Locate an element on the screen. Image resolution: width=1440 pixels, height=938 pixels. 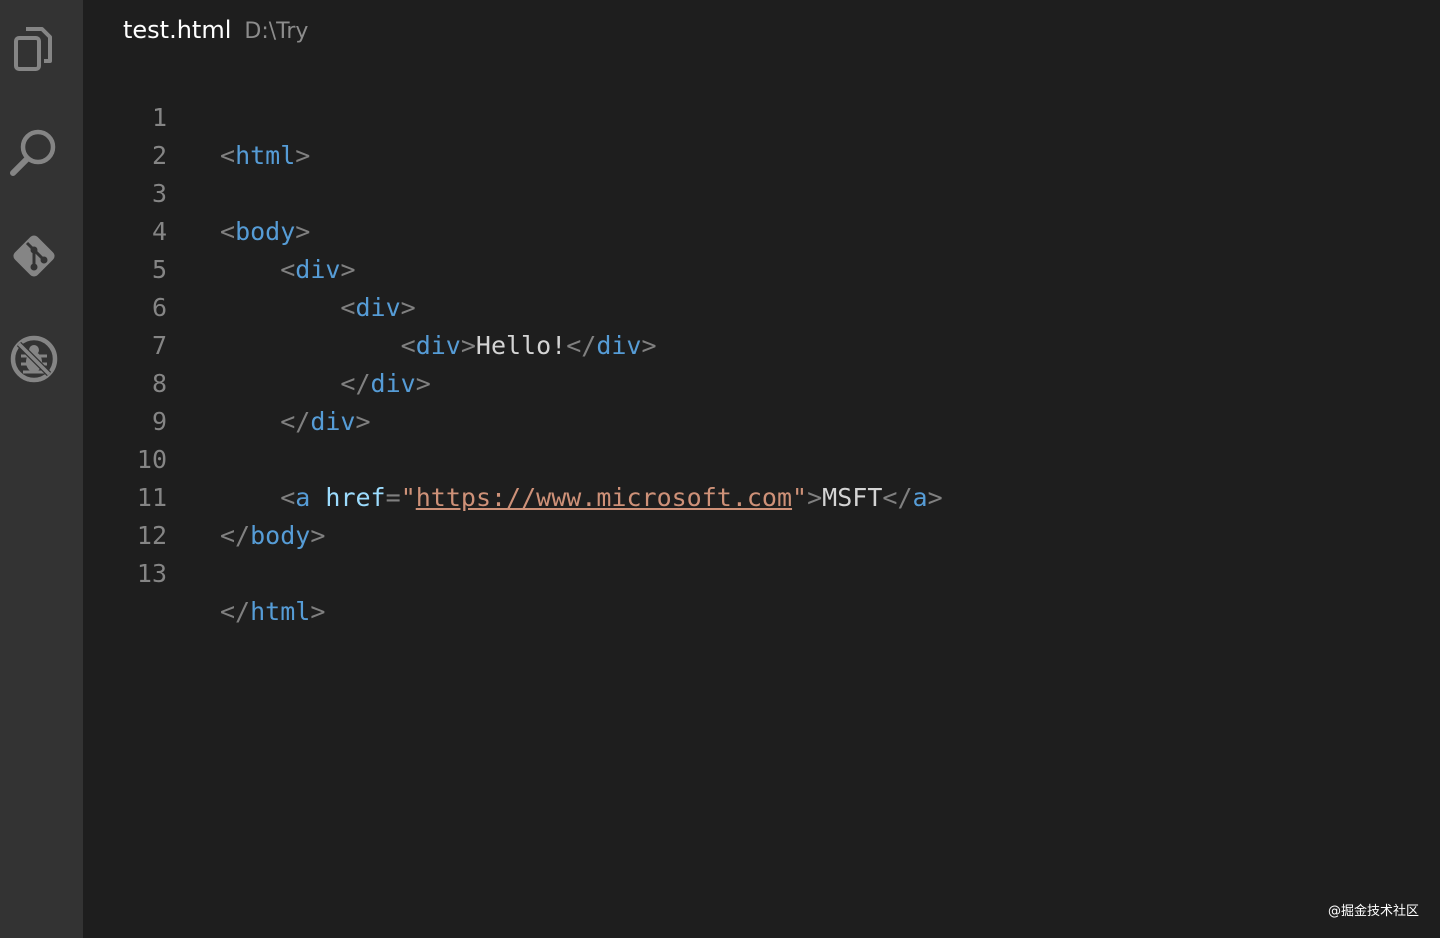
source-control-icon is located at coordinates (34, 256).